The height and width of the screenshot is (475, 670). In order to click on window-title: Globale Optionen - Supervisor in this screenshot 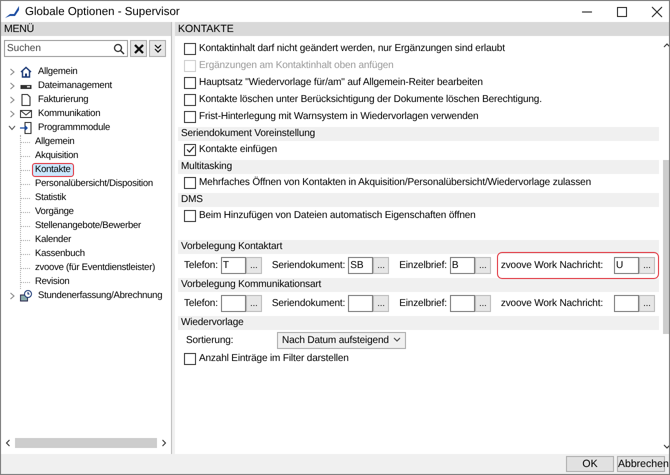, I will do `click(102, 12)`.